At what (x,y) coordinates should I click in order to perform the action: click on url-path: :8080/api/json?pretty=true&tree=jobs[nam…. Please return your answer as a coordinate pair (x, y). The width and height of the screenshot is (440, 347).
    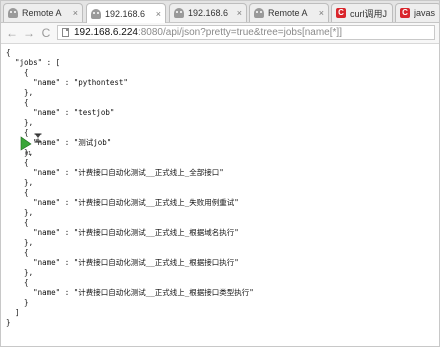
    Looking at the image, I should click on (239, 32).